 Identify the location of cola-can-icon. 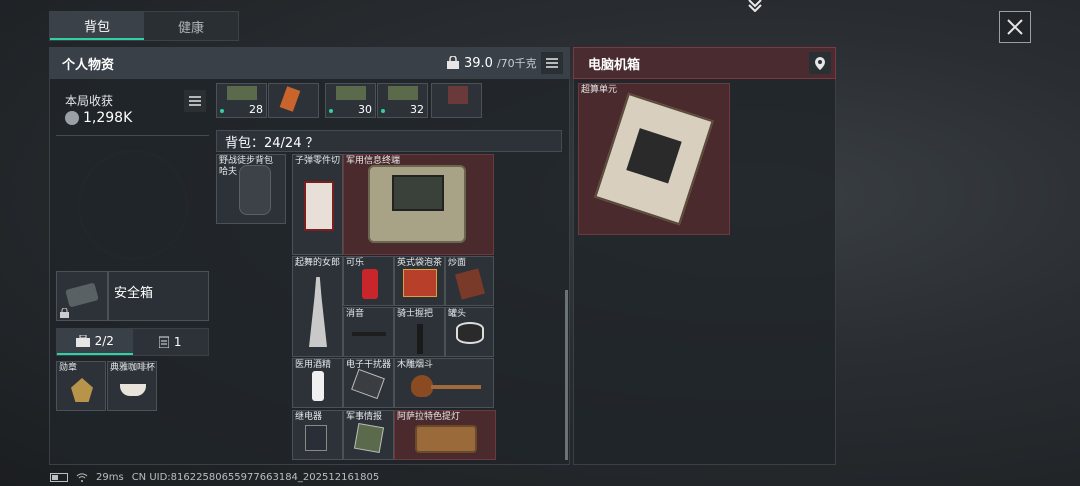
(370, 284).